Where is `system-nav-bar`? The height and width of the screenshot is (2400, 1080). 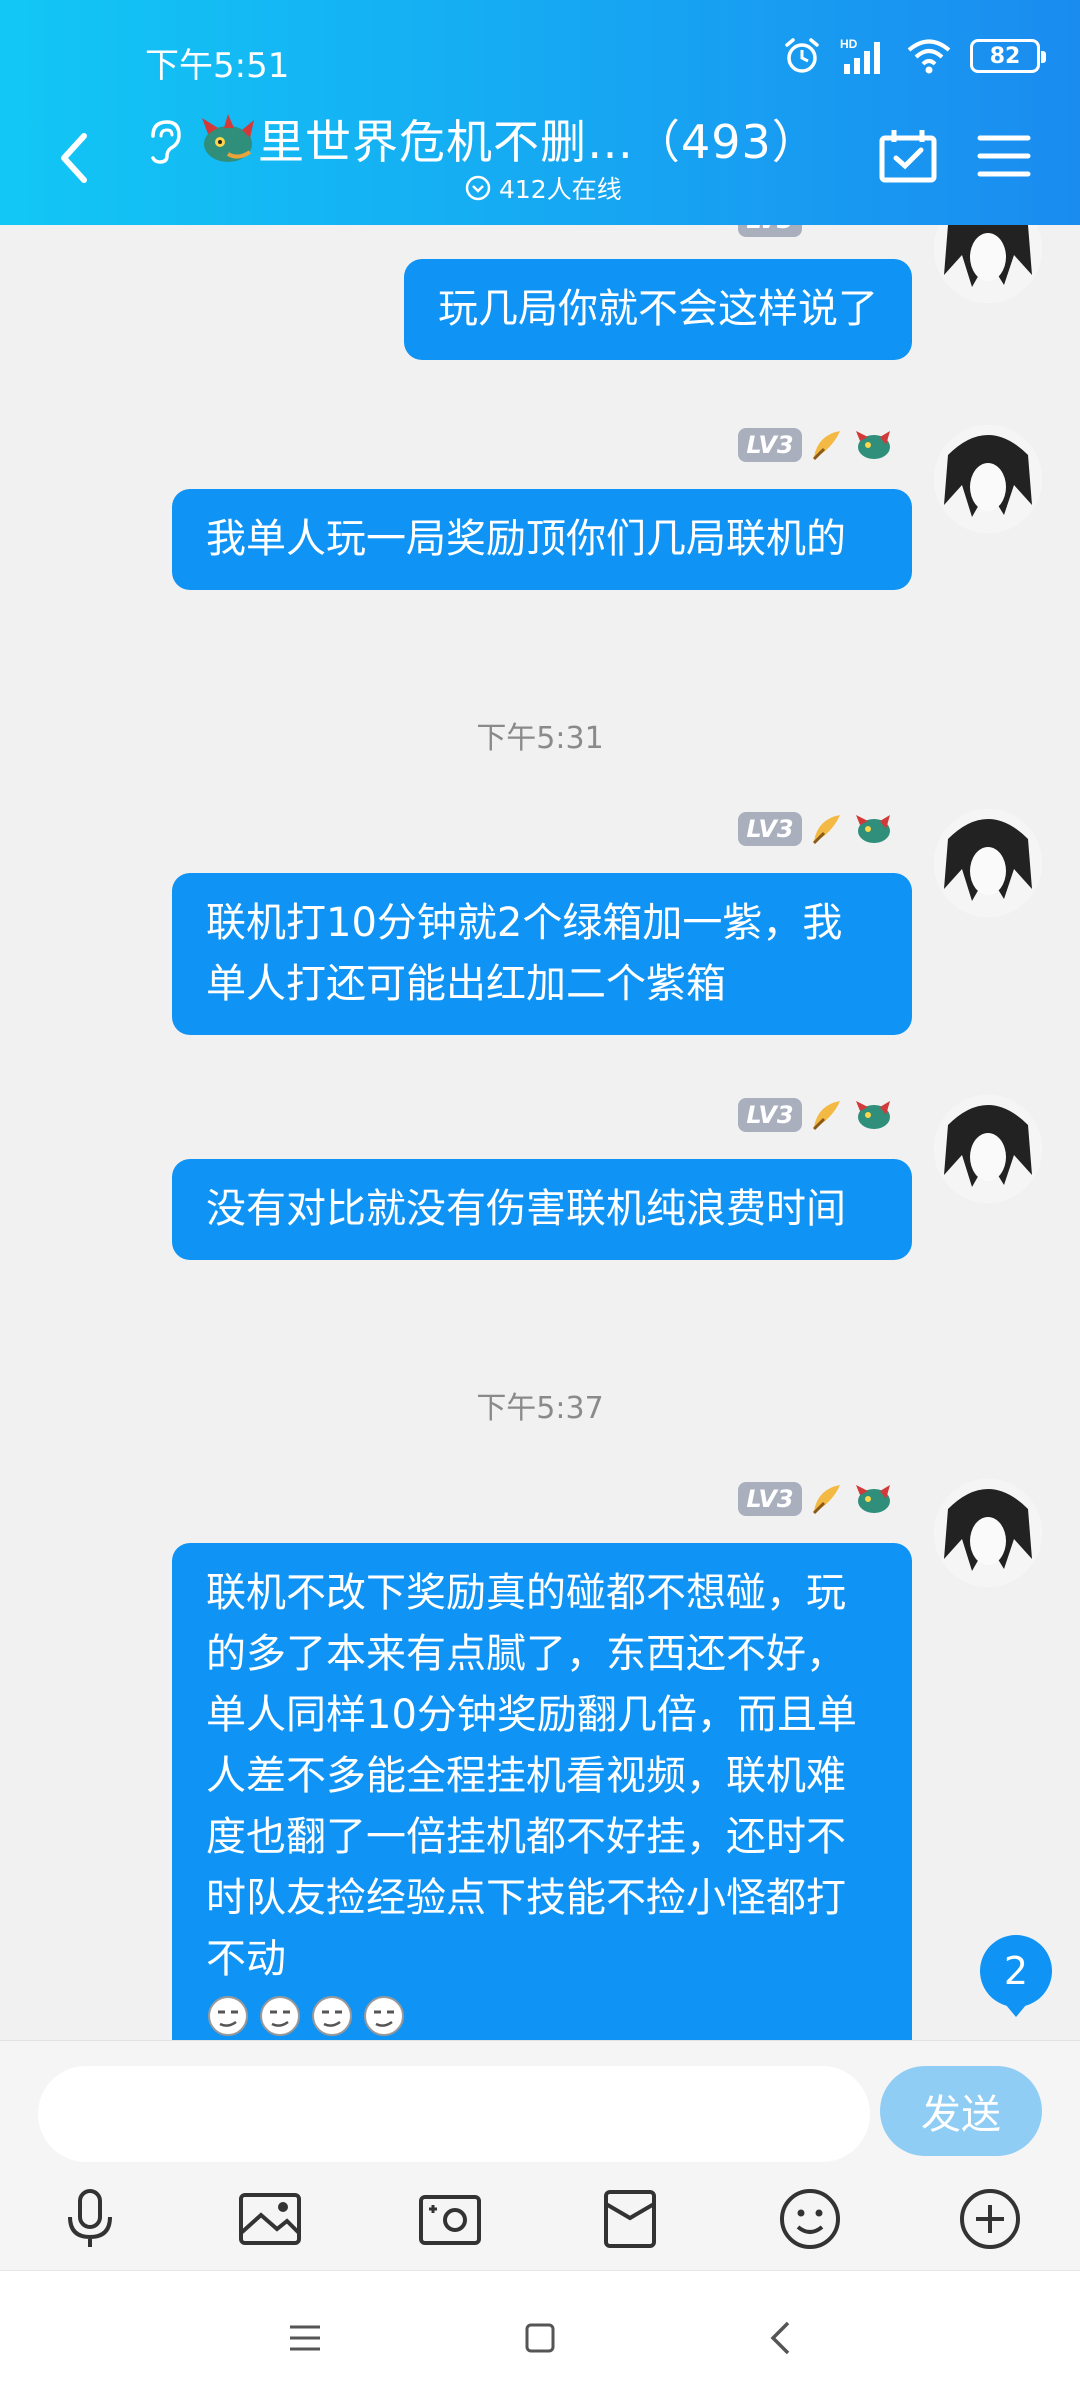
system-nav-bar is located at coordinates (540, 2335).